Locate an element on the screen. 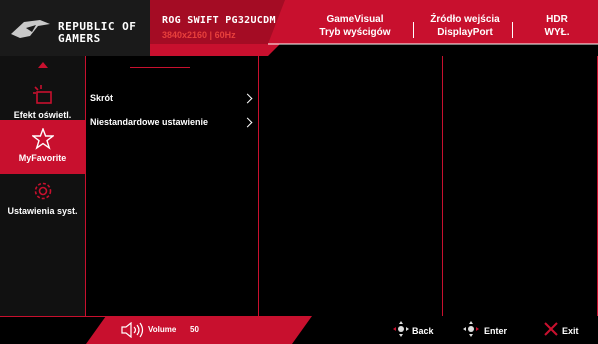 The width and height of the screenshot is (598, 344). resolution-info: 3840x2160 | 60Hz is located at coordinates (199, 35).